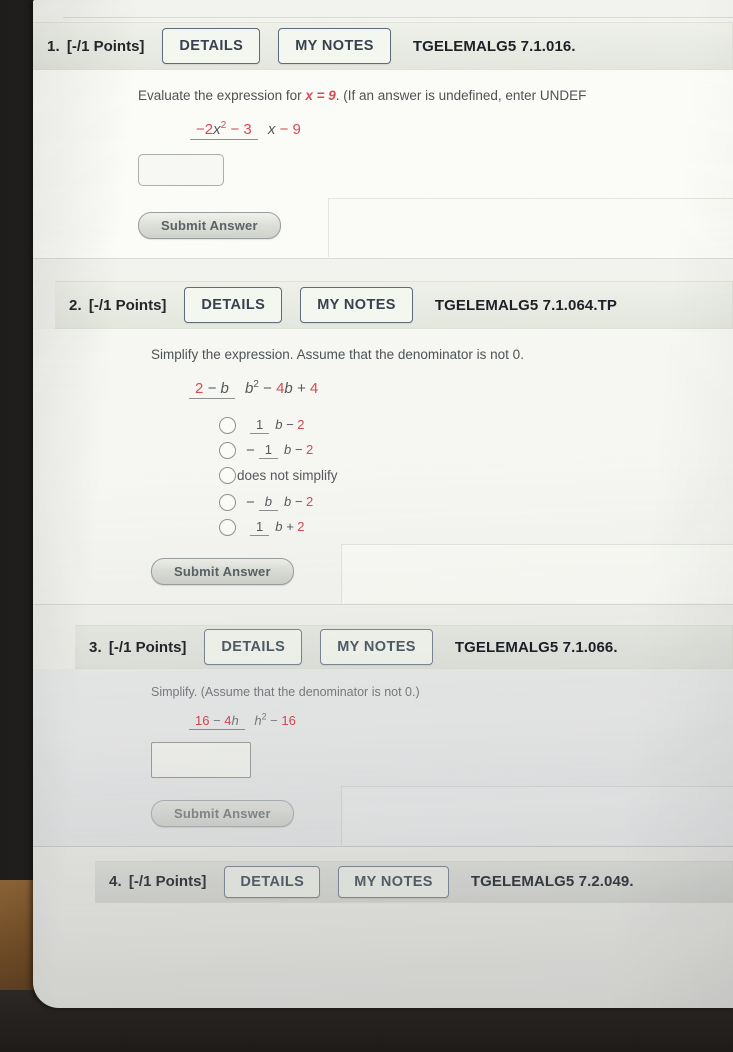 The height and width of the screenshot is (1052, 733). I want to click on option-4-sign: −, so click(250, 502).